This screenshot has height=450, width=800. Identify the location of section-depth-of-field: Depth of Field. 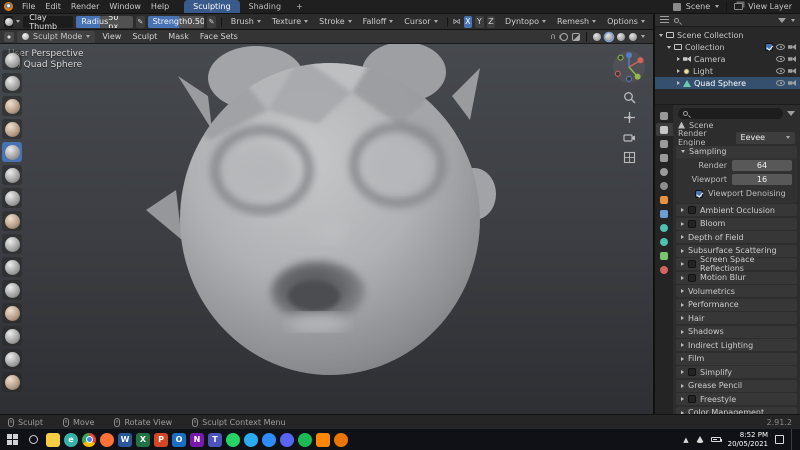
(736, 237).